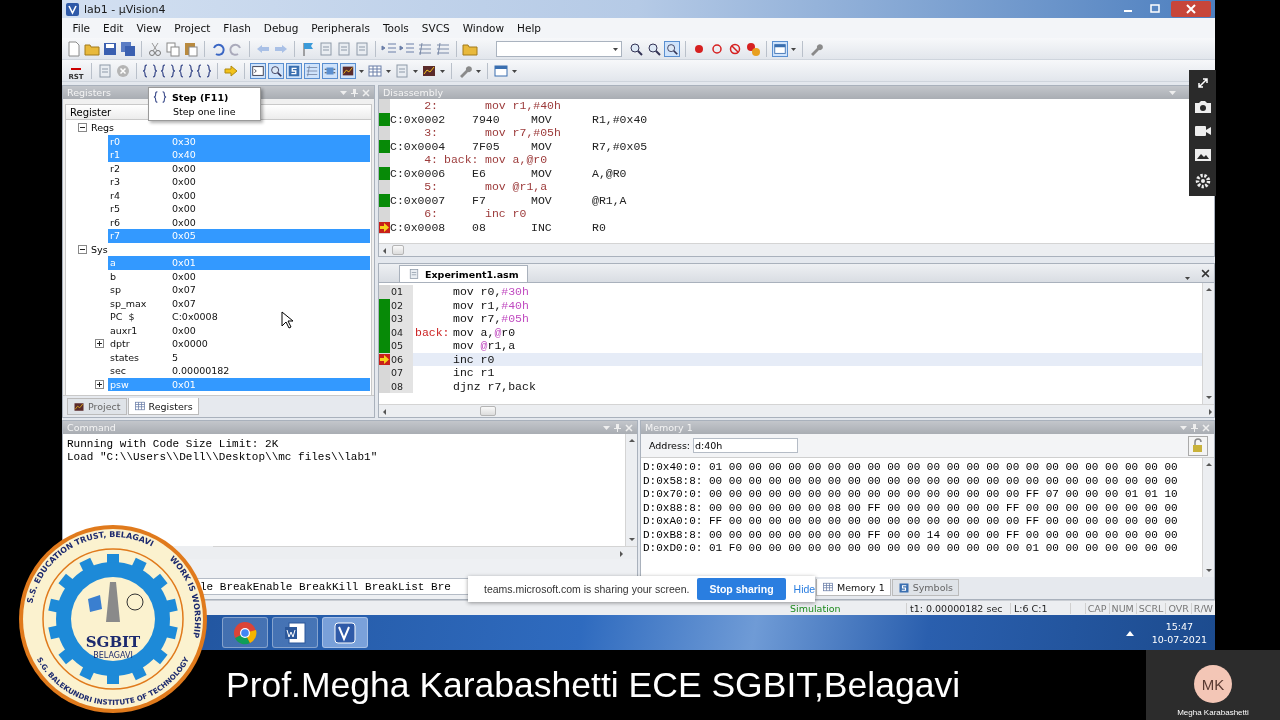  What do you see at coordinates (670, 445) in the screenshot?
I see `field-label: Address:` at bounding box center [670, 445].